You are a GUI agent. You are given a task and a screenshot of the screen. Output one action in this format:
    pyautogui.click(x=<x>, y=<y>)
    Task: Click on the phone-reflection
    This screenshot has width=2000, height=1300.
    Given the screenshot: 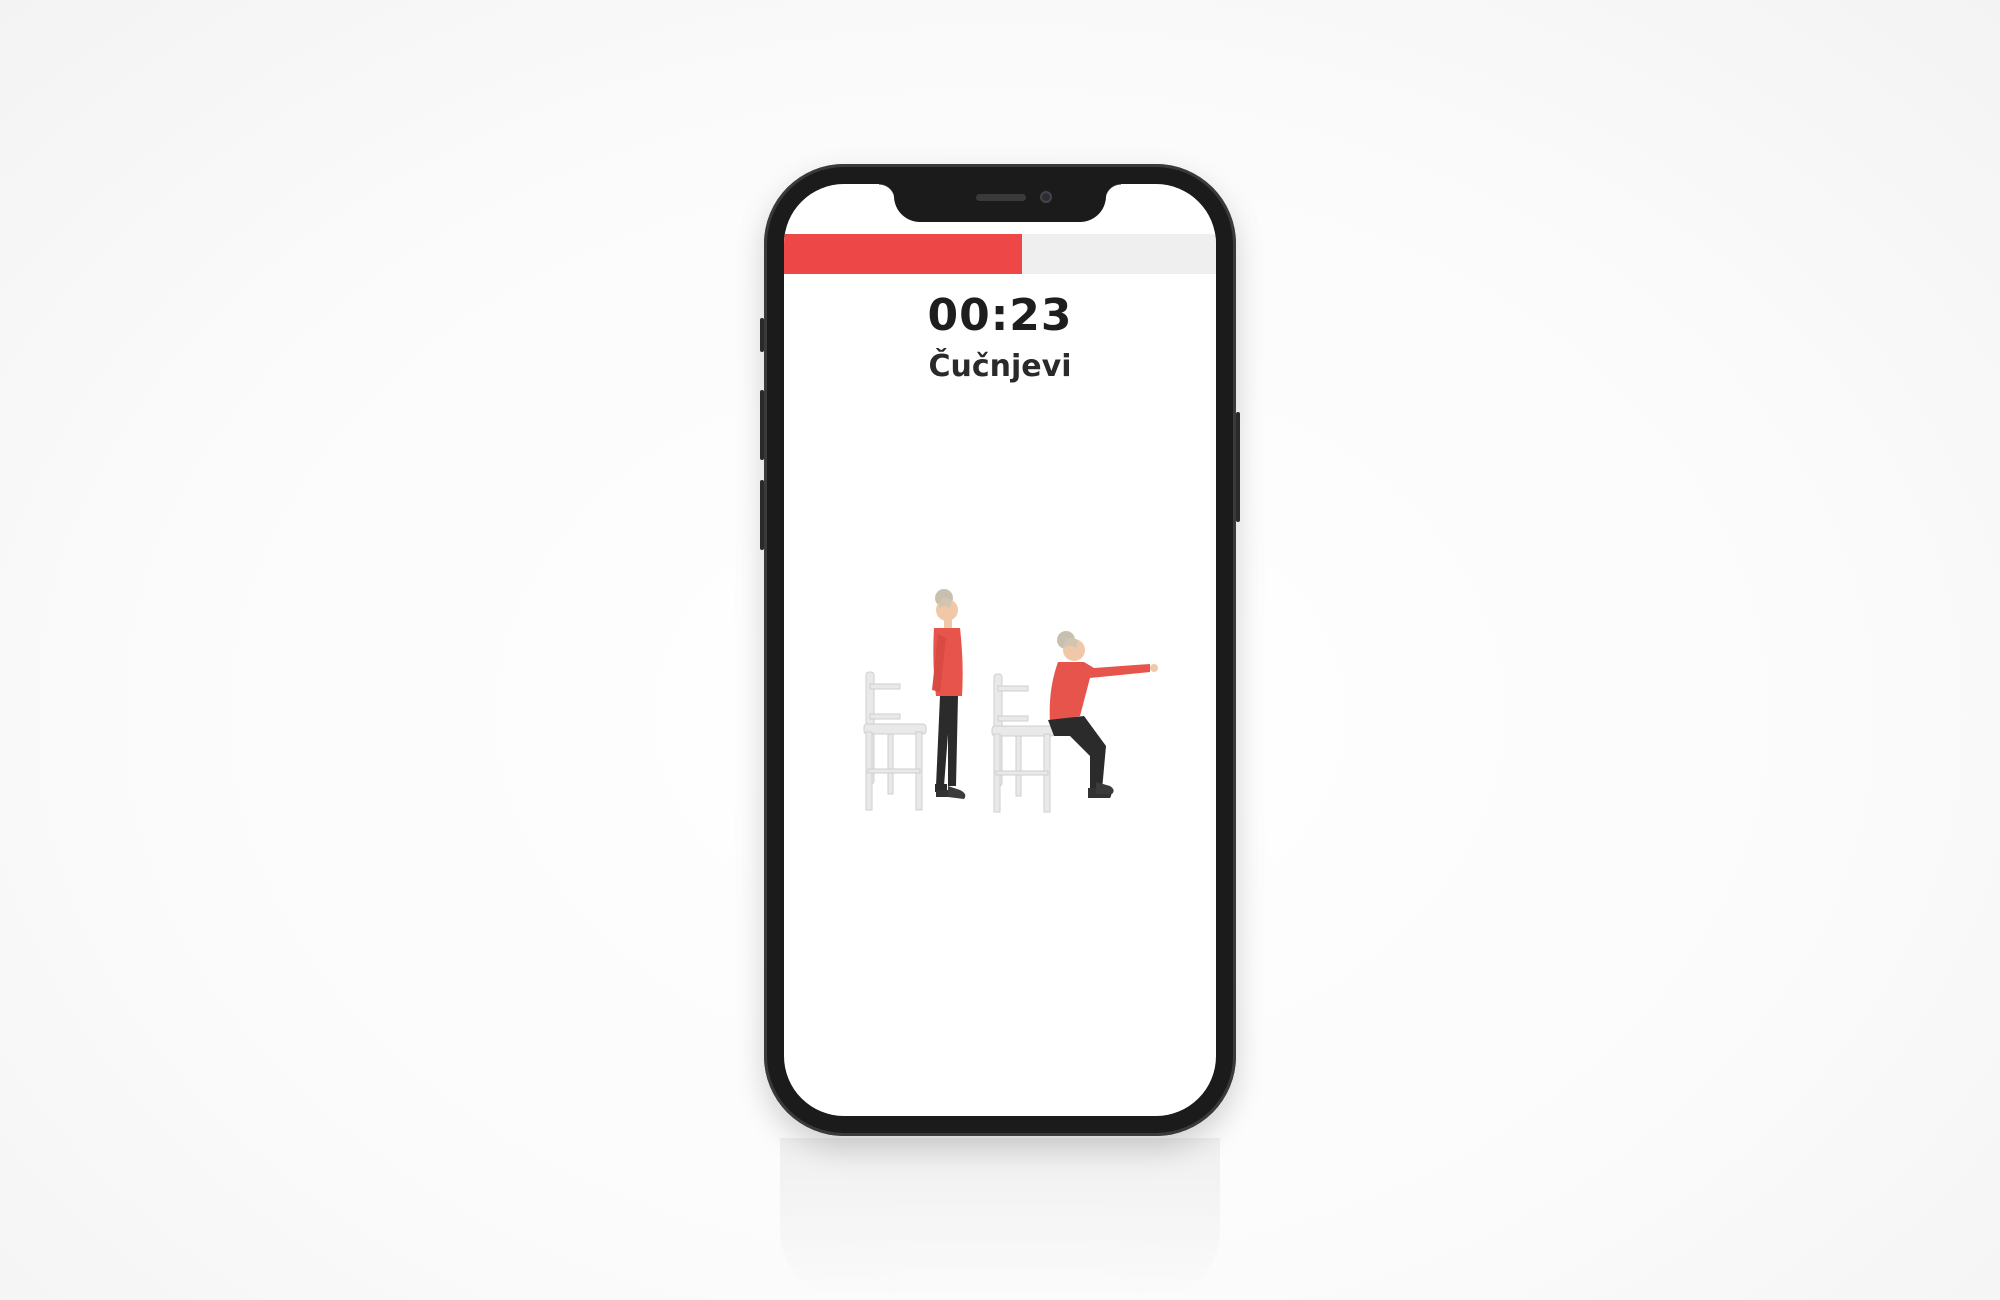 What is the action you would take?
    pyautogui.click(x=1000, y=1219)
    